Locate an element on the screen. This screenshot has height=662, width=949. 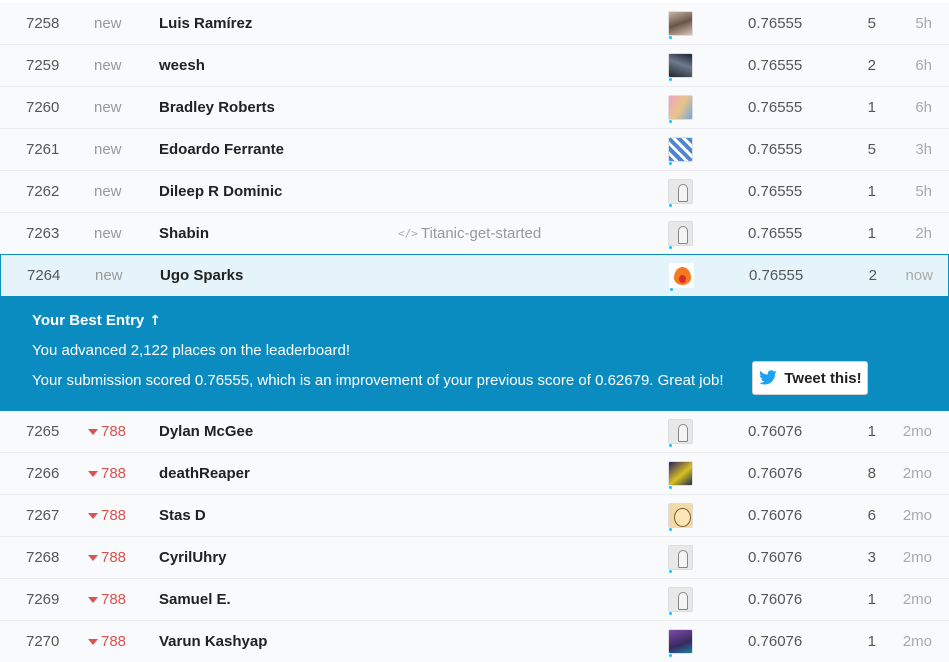
entries-count: 5 is located at coordinates (871, 149).